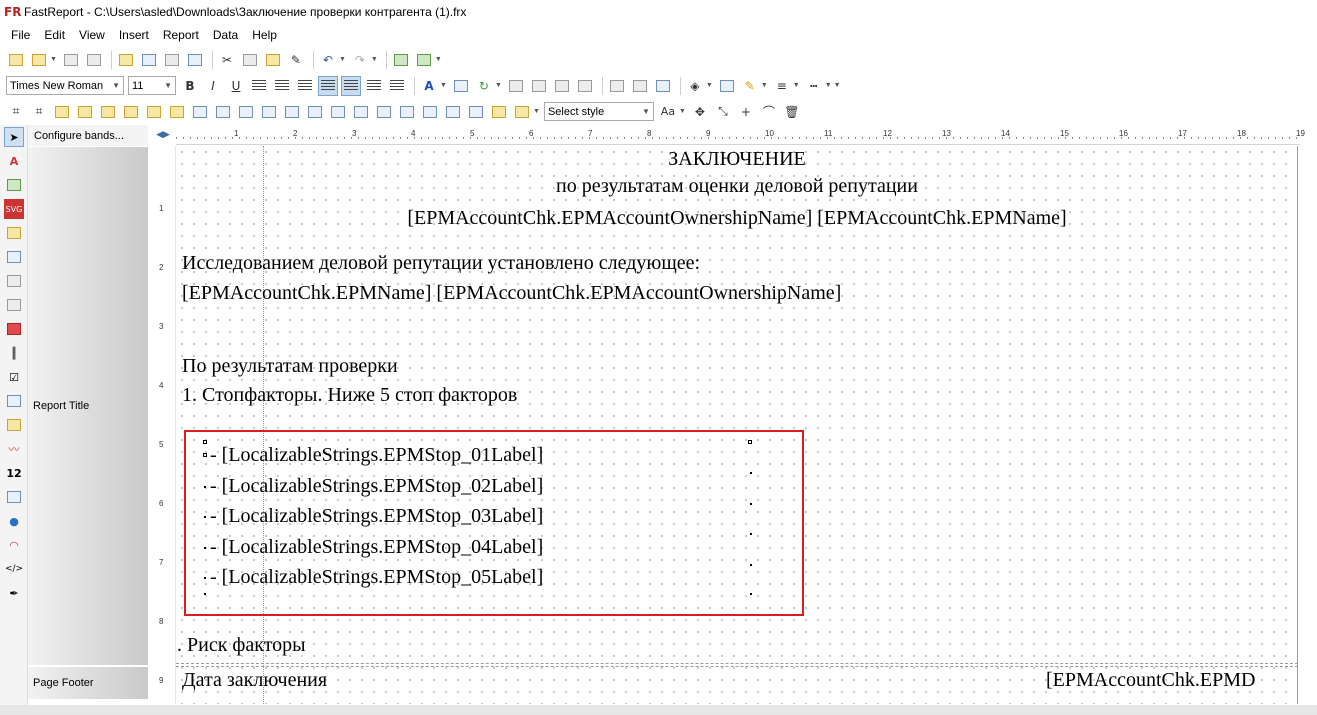  Describe the element at coordinates (585, 86) in the screenshot. I see `border-left-icon` at that location.